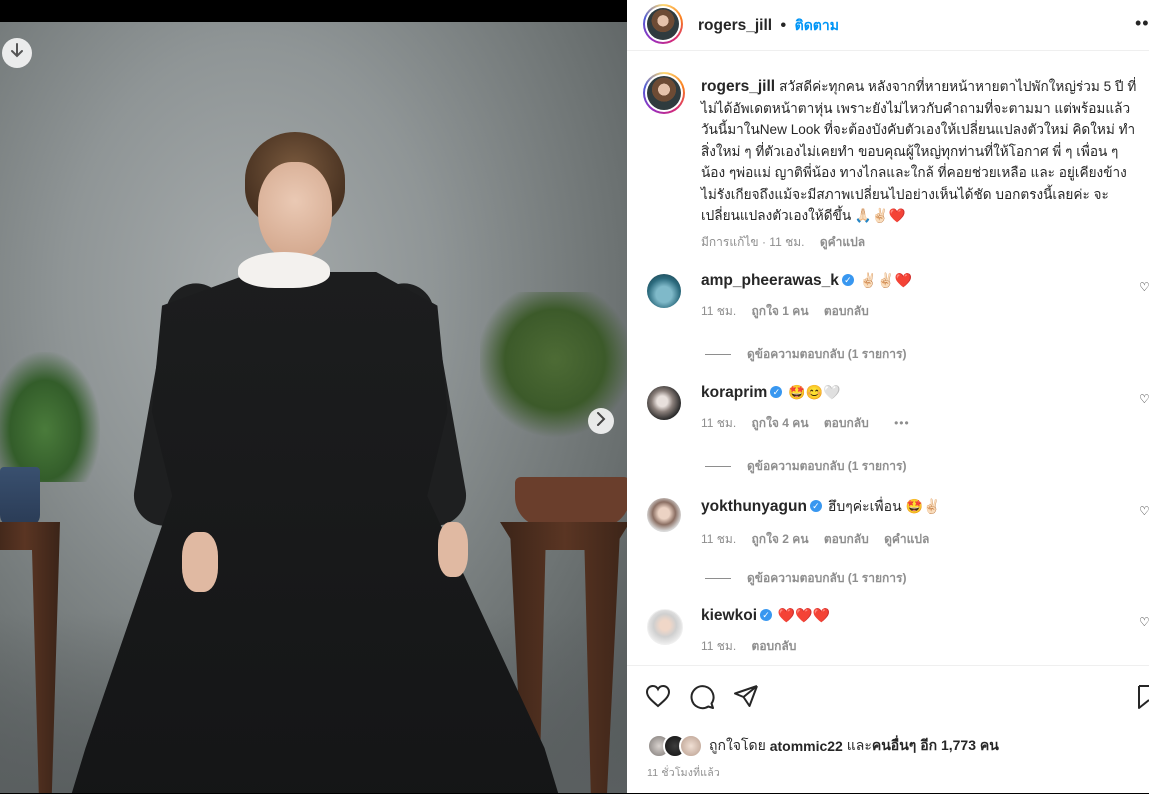 This screenshot has height=794, width=1149. I want to click on liker-avatar, so click(691, 746).